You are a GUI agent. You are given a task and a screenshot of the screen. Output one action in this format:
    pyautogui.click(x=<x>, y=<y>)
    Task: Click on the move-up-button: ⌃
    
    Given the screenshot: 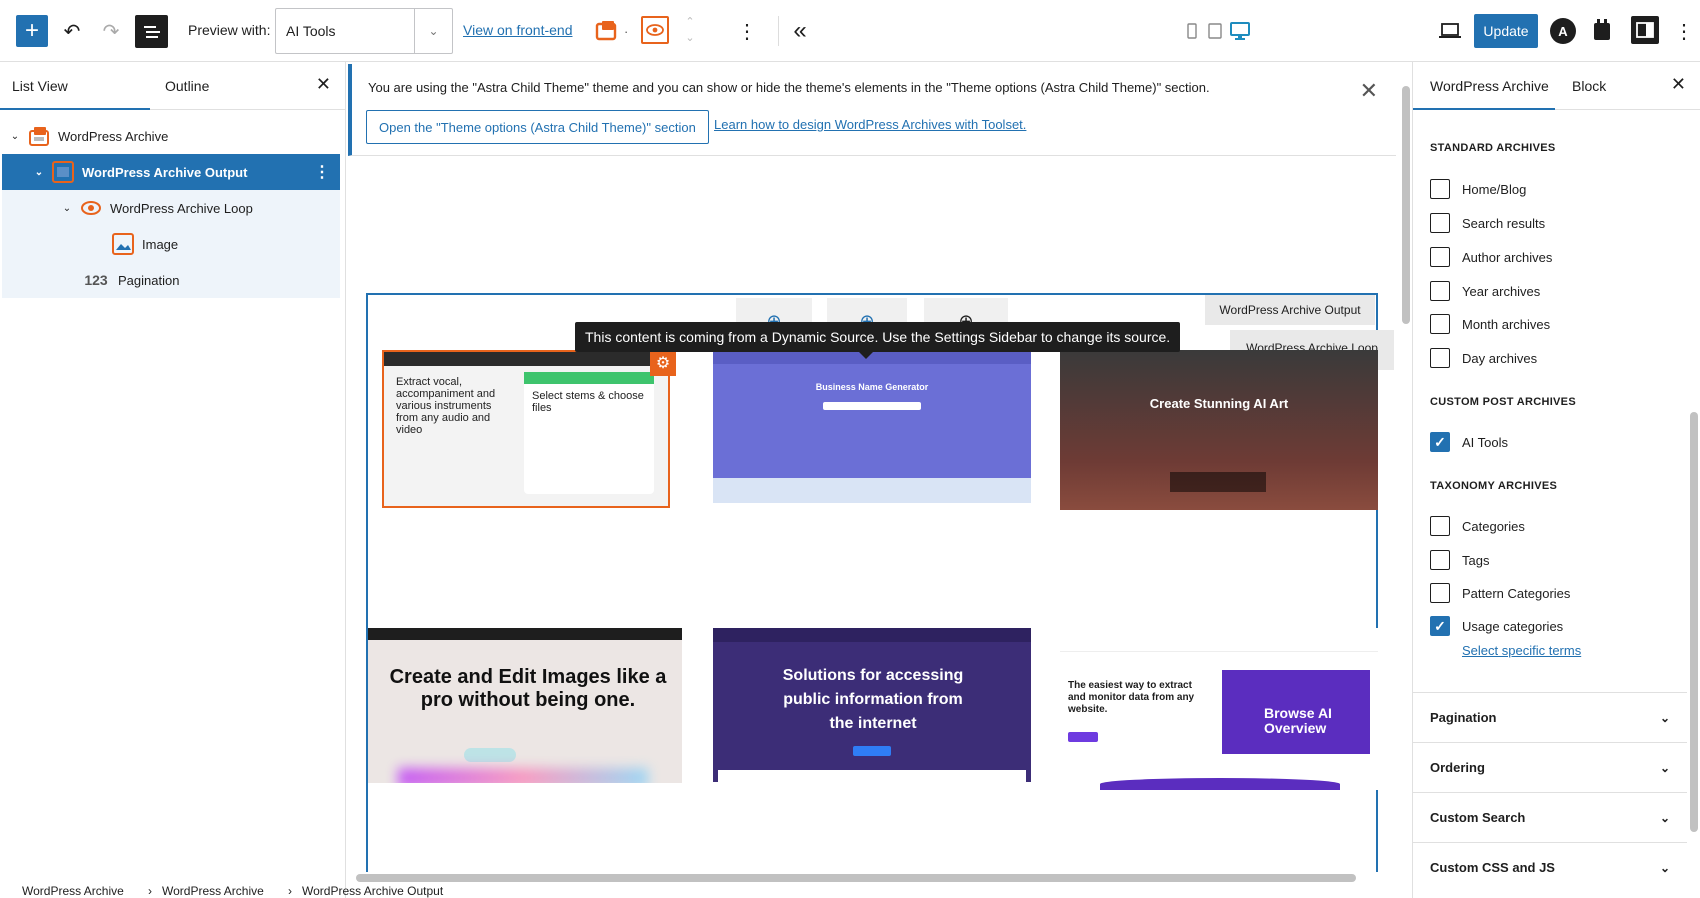 What is the action you would take?
    pyautogui.click(x=690, y=21)
    